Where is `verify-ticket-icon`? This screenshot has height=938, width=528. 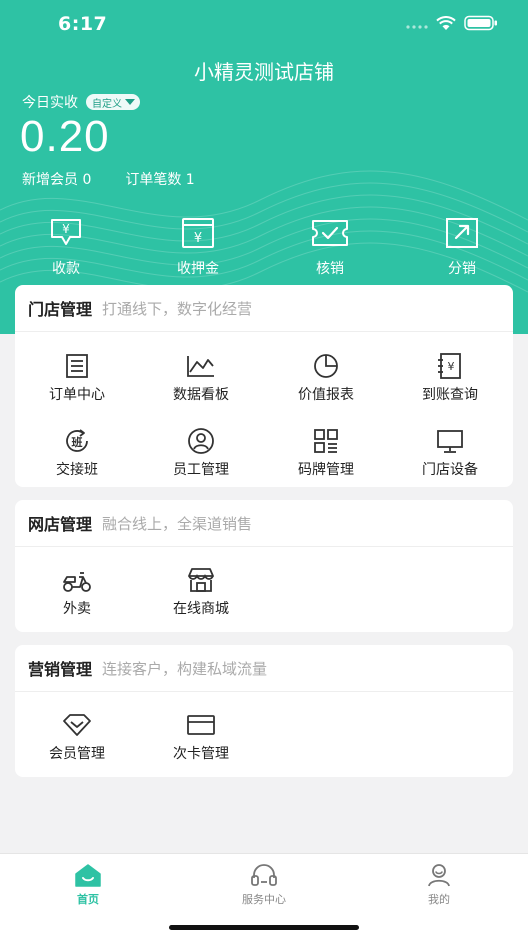
verify-ticket-icon is located at coordinates (330, 233).